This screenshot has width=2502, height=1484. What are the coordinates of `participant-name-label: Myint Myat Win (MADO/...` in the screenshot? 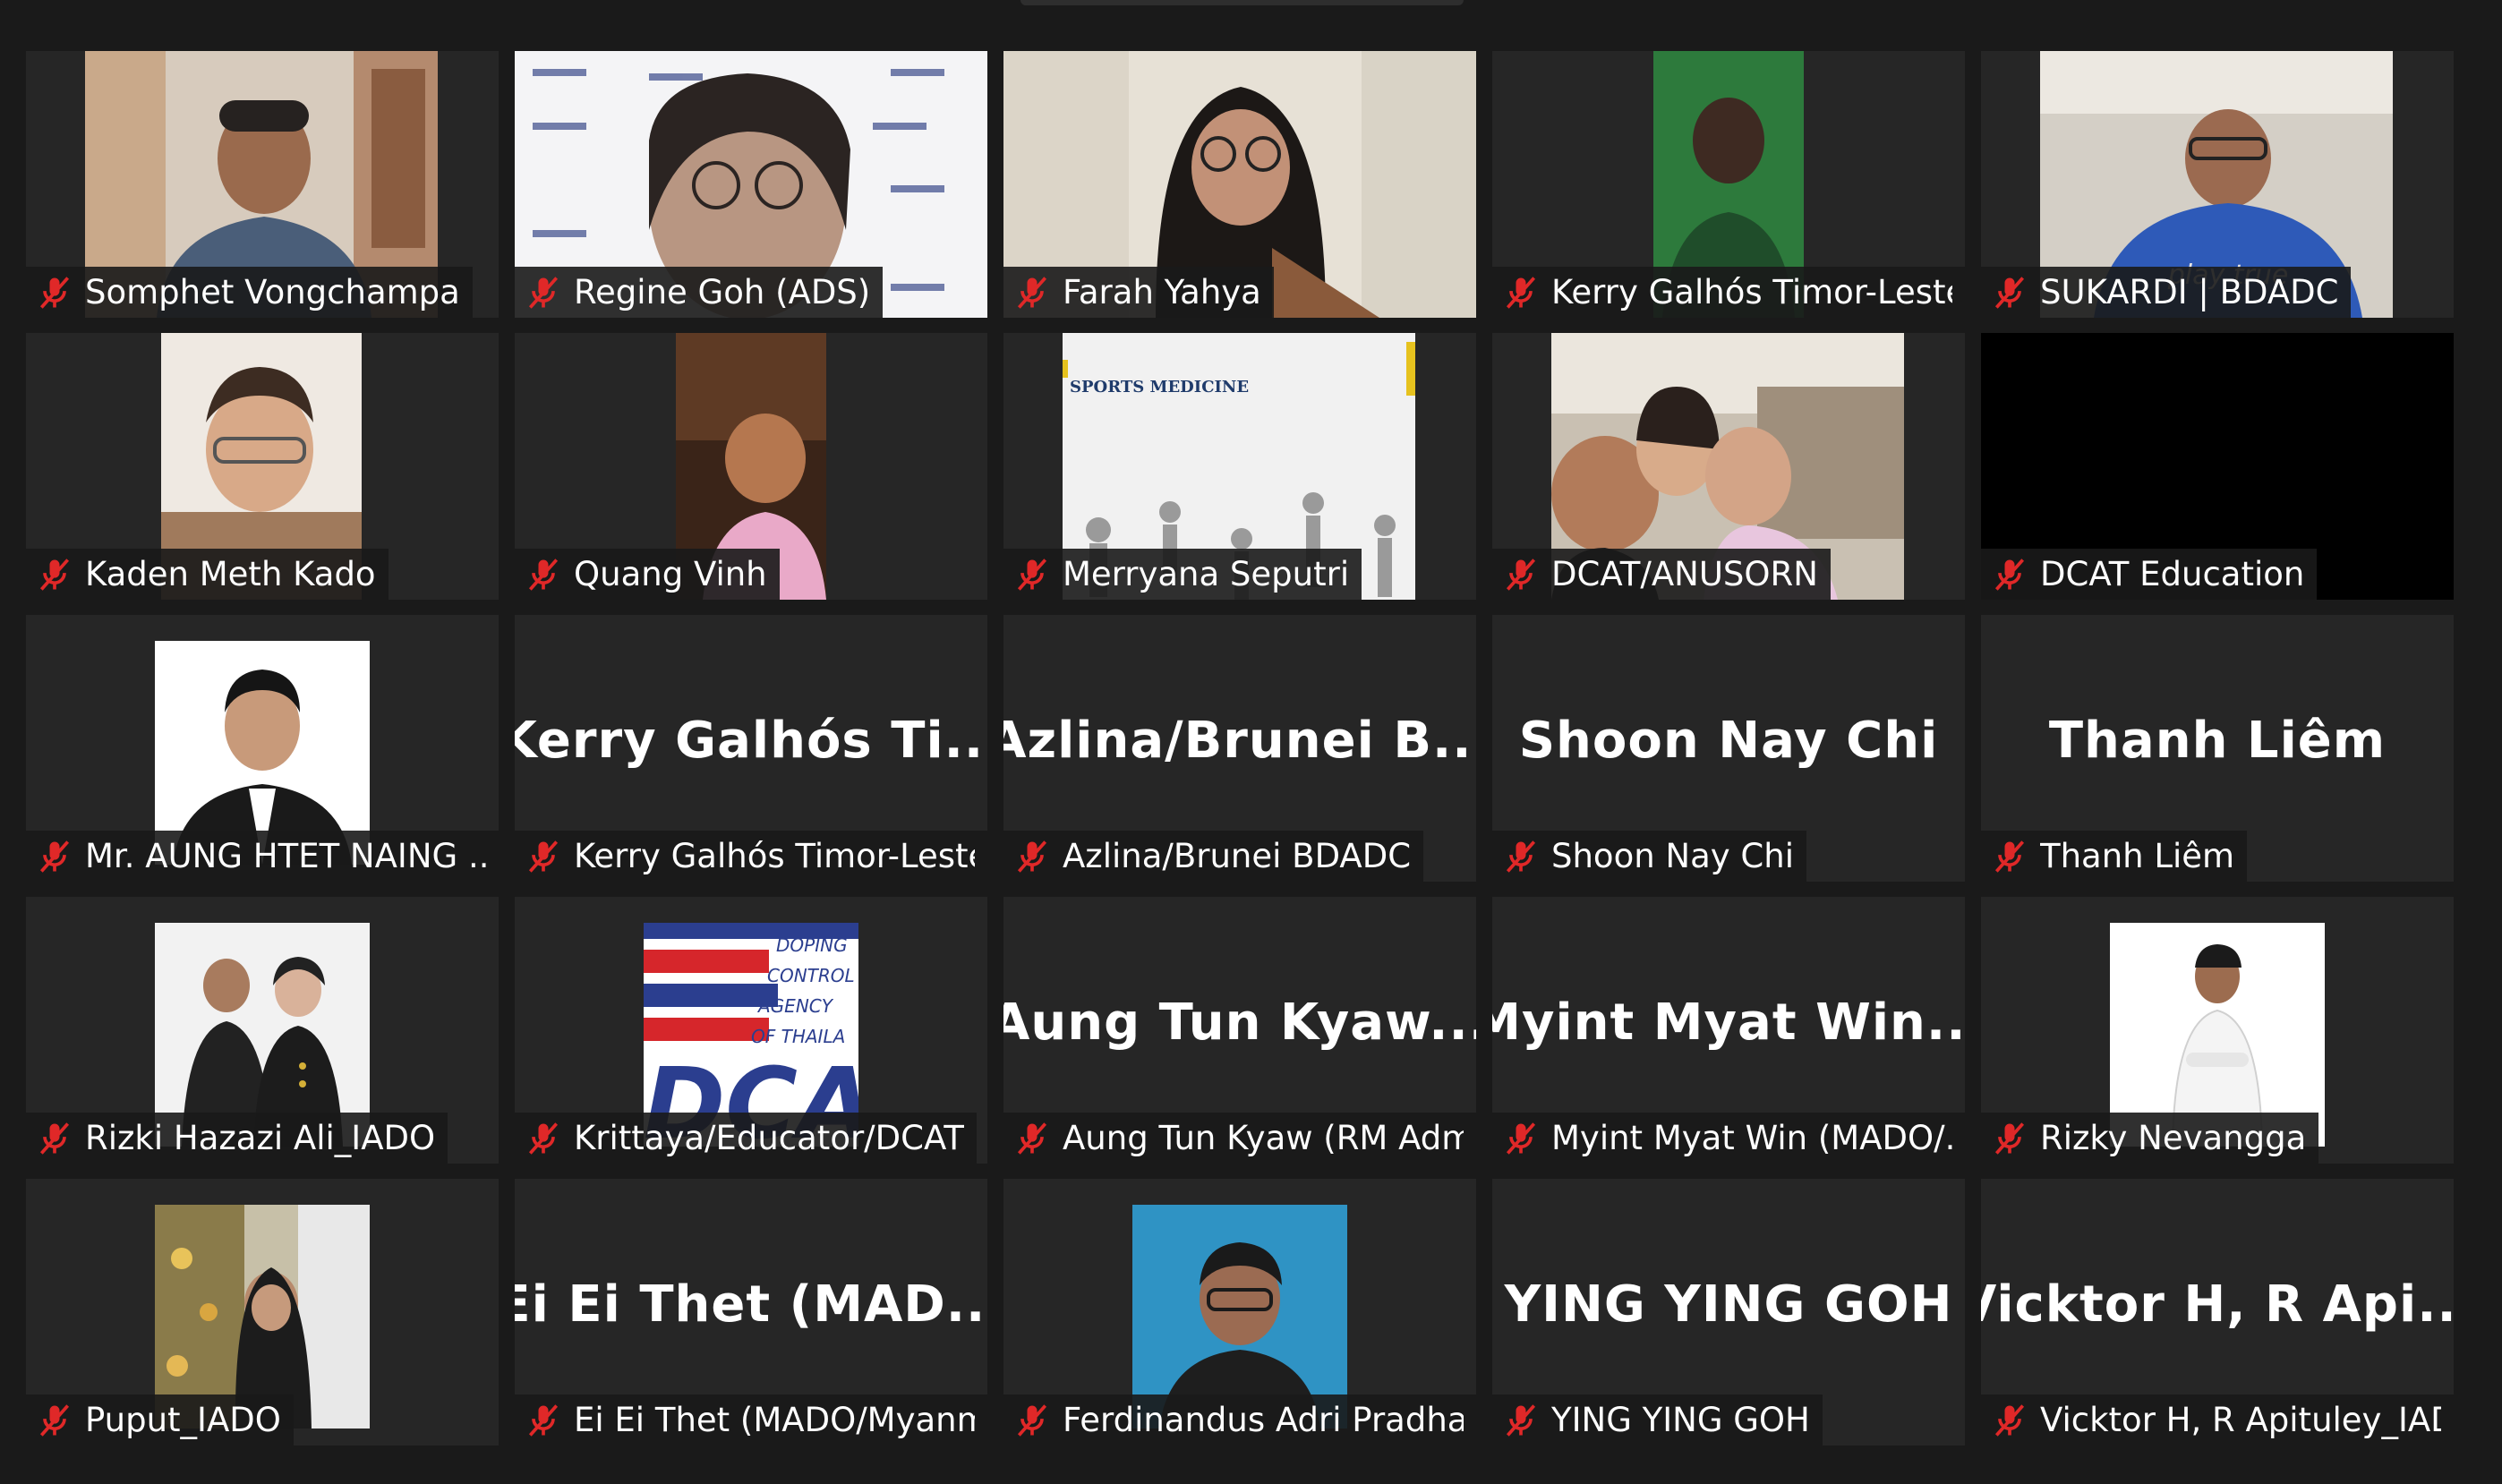 It's located at (1728, 1138).